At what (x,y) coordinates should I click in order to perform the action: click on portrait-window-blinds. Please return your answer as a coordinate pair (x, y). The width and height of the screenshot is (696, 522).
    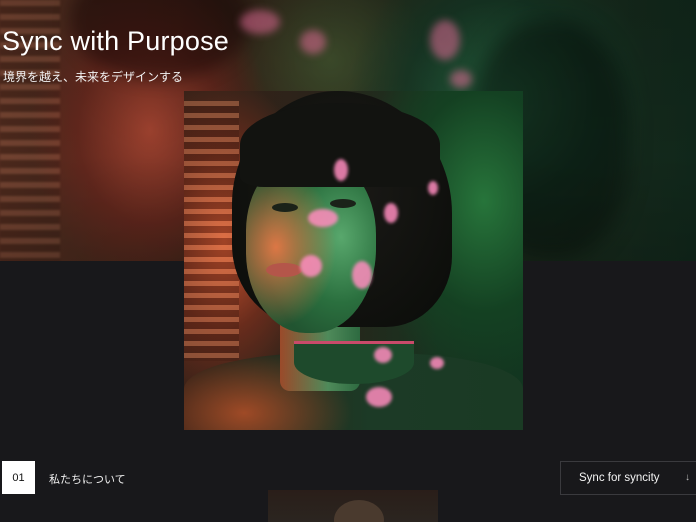
    Looking at the image, I should click on (211, 231).